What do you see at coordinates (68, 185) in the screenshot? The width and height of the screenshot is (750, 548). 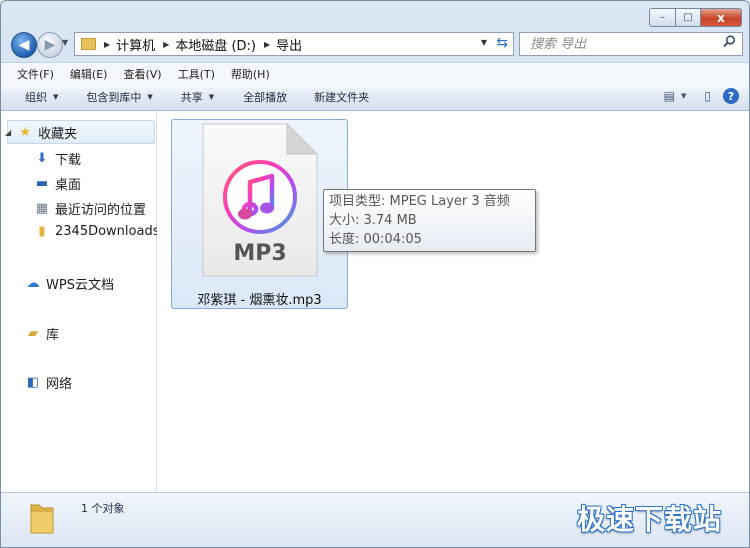 I see `nav-desktop-label: 桌面` at bounding box center [68, 185].